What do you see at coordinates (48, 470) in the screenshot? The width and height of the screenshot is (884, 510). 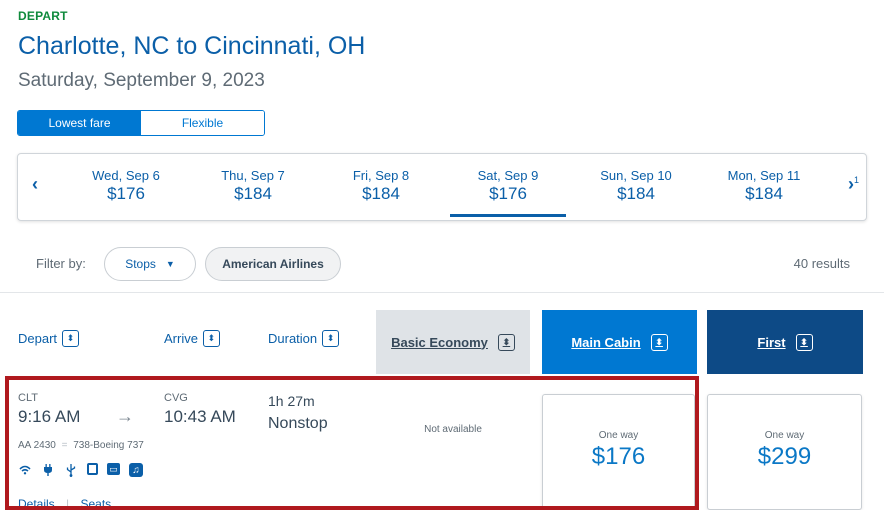 I see `power-icon` at bounding box center [48, 470].